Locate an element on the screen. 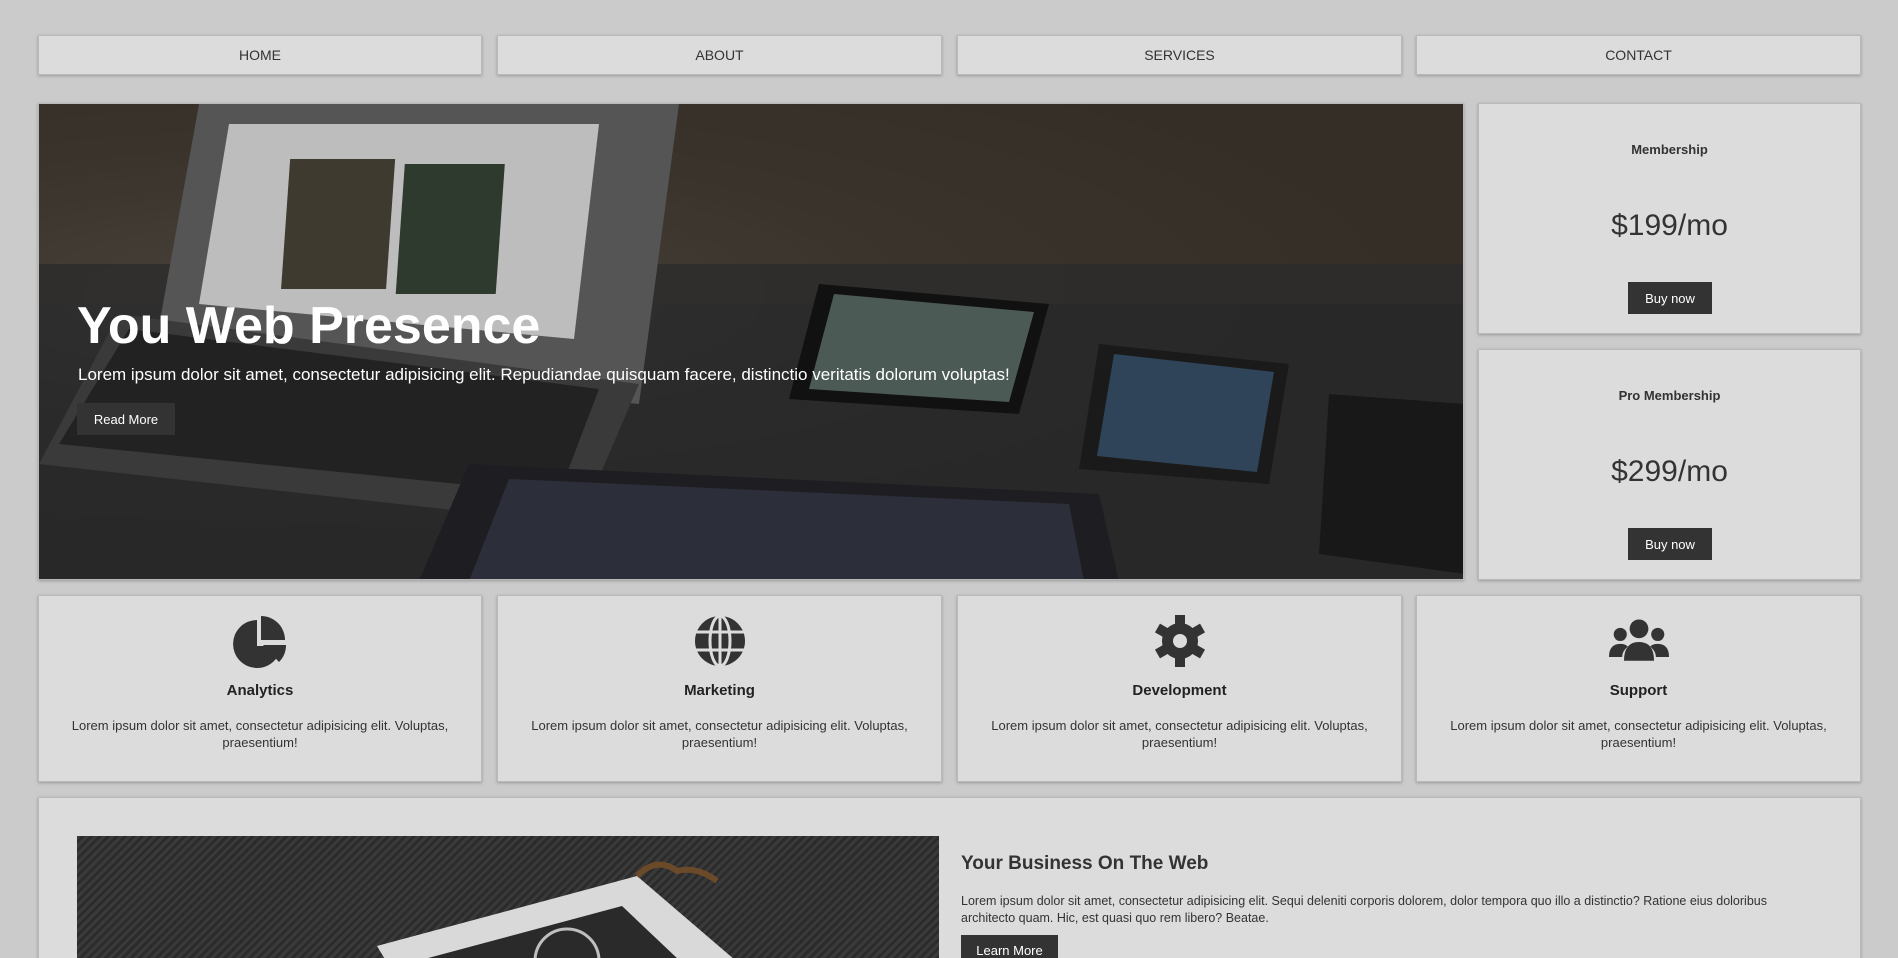  pricing-card-pro-membership: Pro Membership $299/mo Buy now is located at coordinates (1669, 464).